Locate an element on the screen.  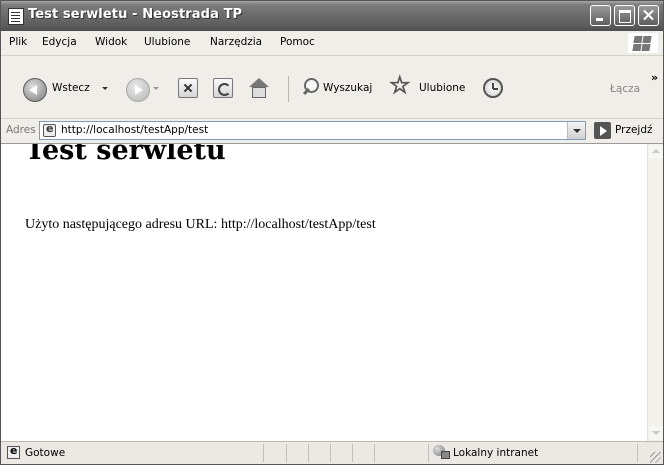
toolbar: Wstecz Wyszukaj ☆ Ulubione » Łącza is located at coordinates (332, 87).